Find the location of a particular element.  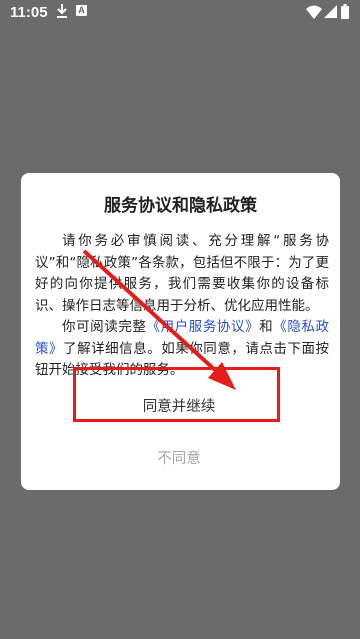

download-icon is located at coordinates (62, 11).